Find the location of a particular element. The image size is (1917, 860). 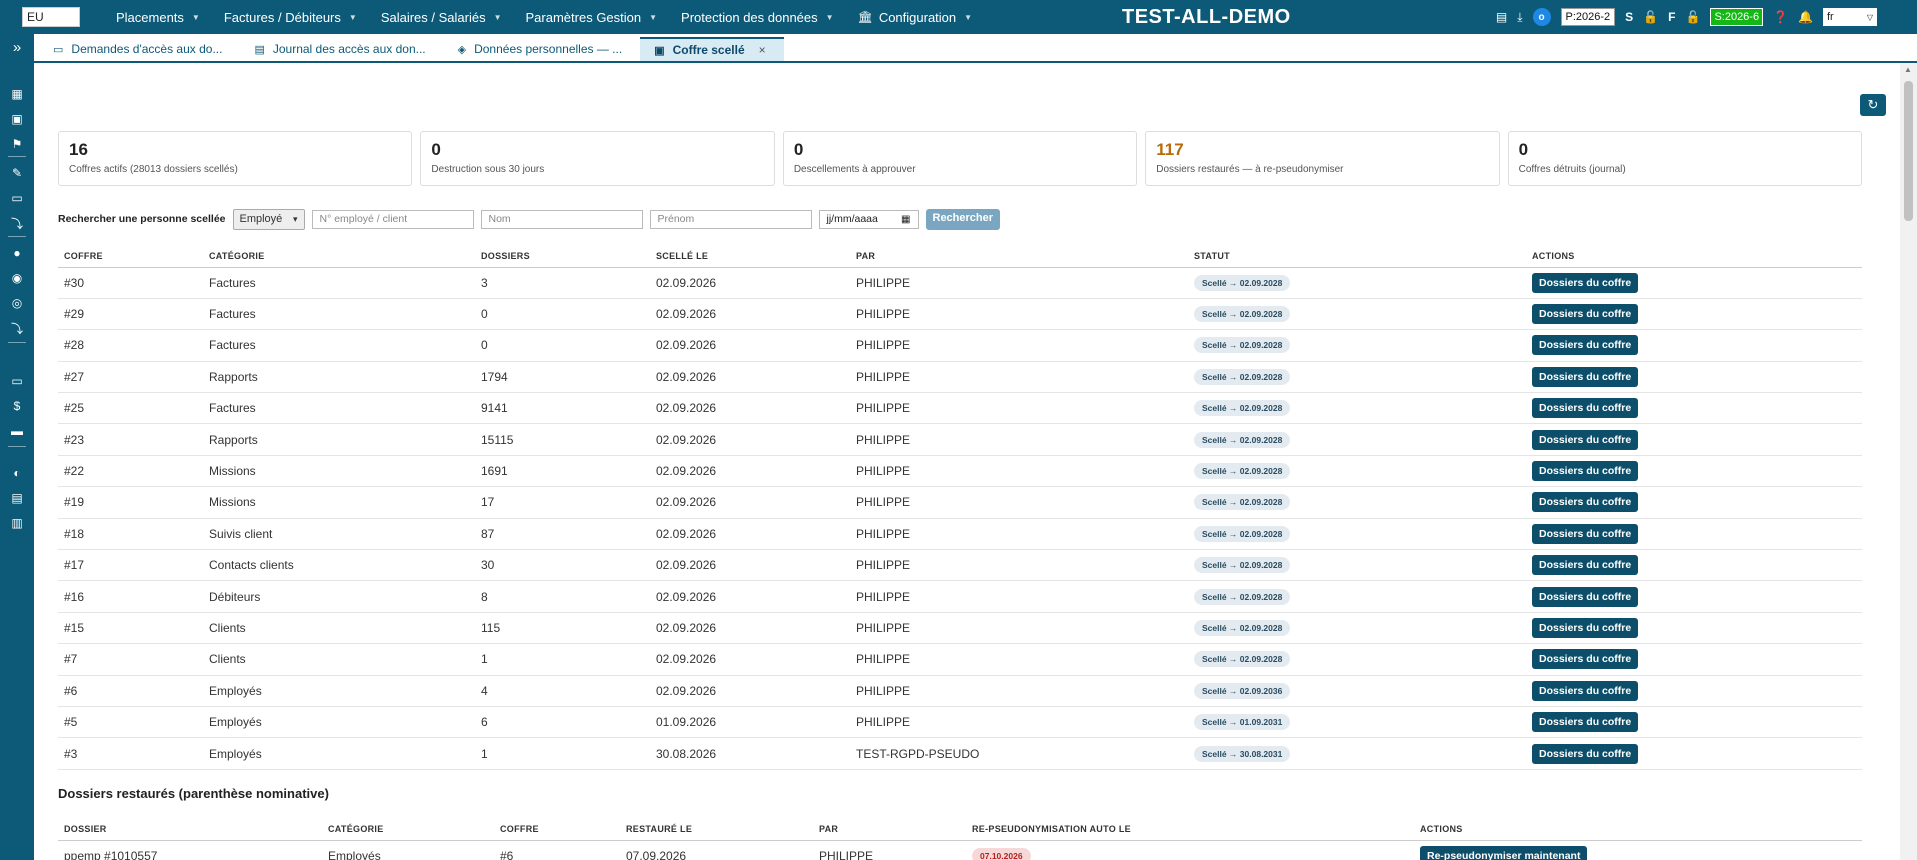

avatar: o is located at coordinates (1541, 17).